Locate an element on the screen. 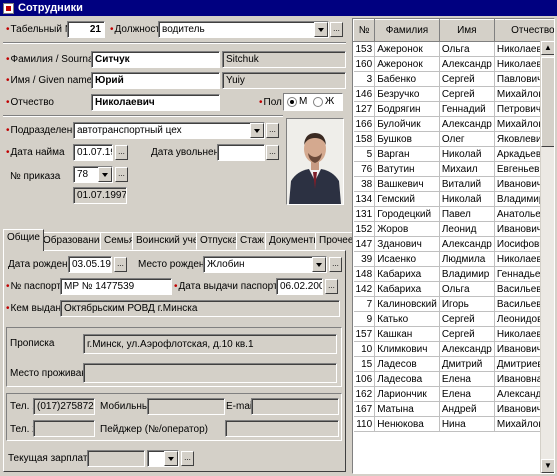 This screenshot has height=476, width=557. column-header-surname: Фамилия is located at coordinates (407, 30).